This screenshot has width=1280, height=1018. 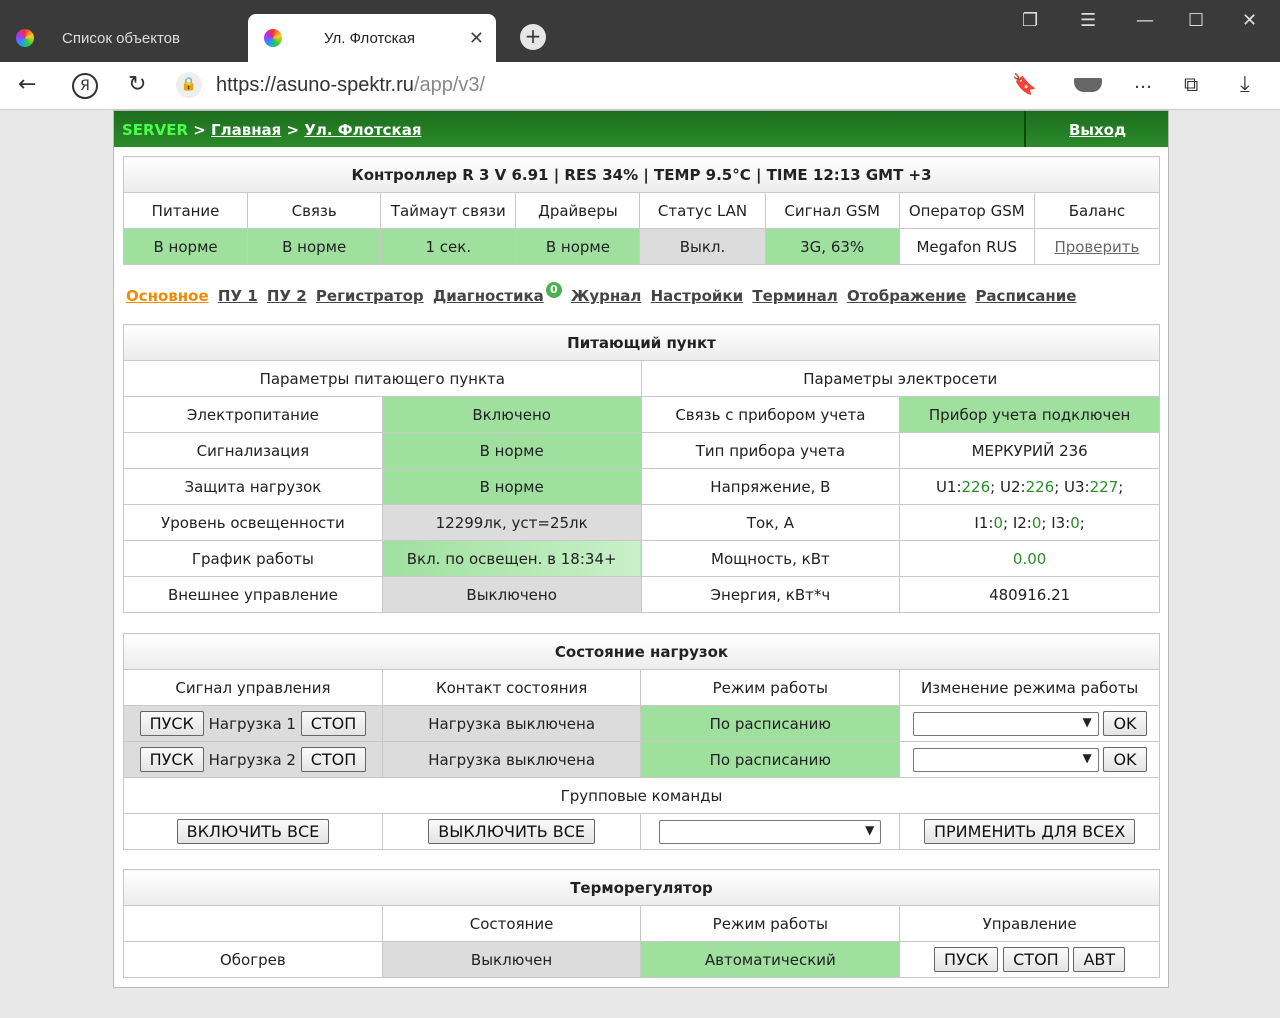 What do you see at coordinates (606, 296) in the screenshot?
I see `tab-journal: Журнал` at bounding box center [606, 296].